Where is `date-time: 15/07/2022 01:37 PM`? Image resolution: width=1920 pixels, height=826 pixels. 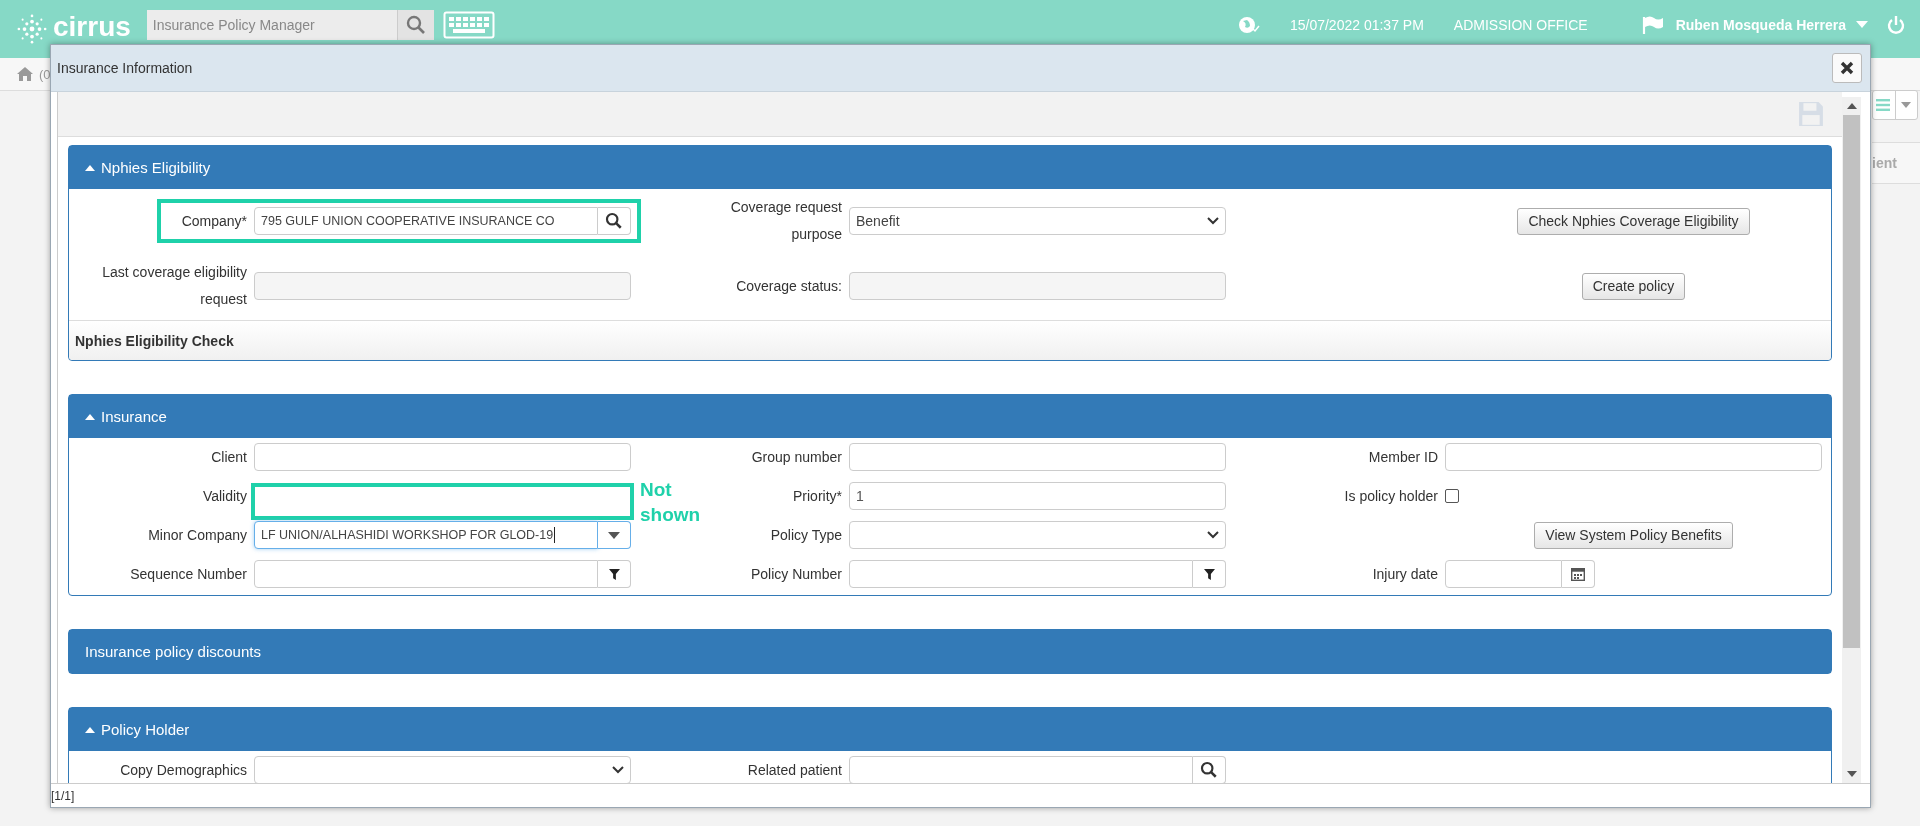 date-time: 15/07/2022 01:37 PM is located at coordinates (1356, 25).